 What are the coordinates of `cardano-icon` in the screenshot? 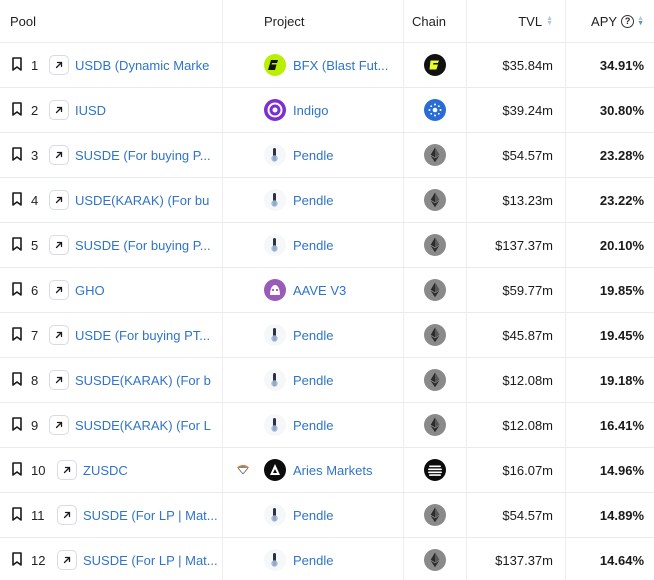 It's located at (435, 110).